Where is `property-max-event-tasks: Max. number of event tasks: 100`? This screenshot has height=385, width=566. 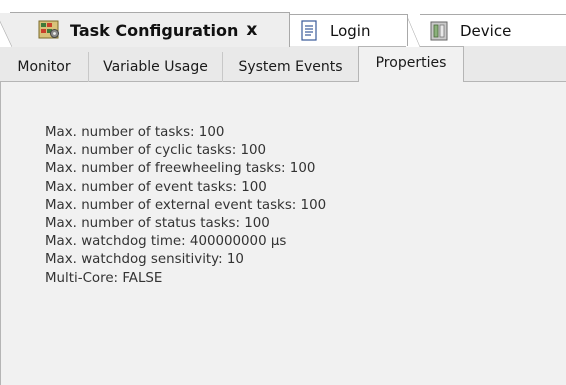
property-max-event-tasks: Max. number of event tasks: 100 is located at coordinates (156, 187).